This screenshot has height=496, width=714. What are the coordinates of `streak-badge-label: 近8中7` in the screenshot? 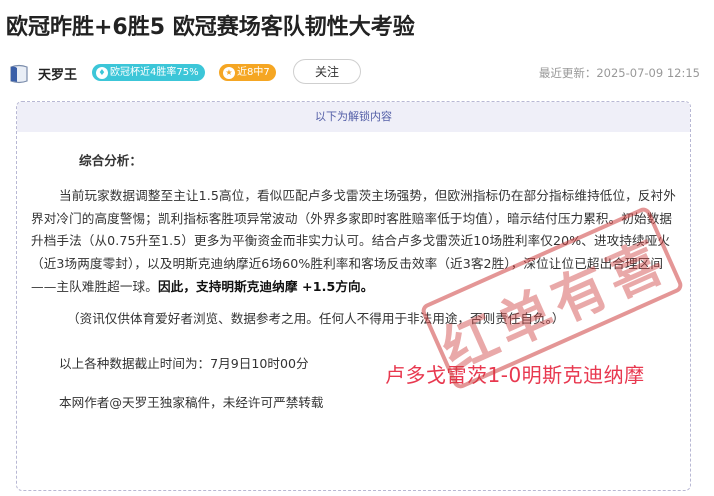 It's located at (253, 72).